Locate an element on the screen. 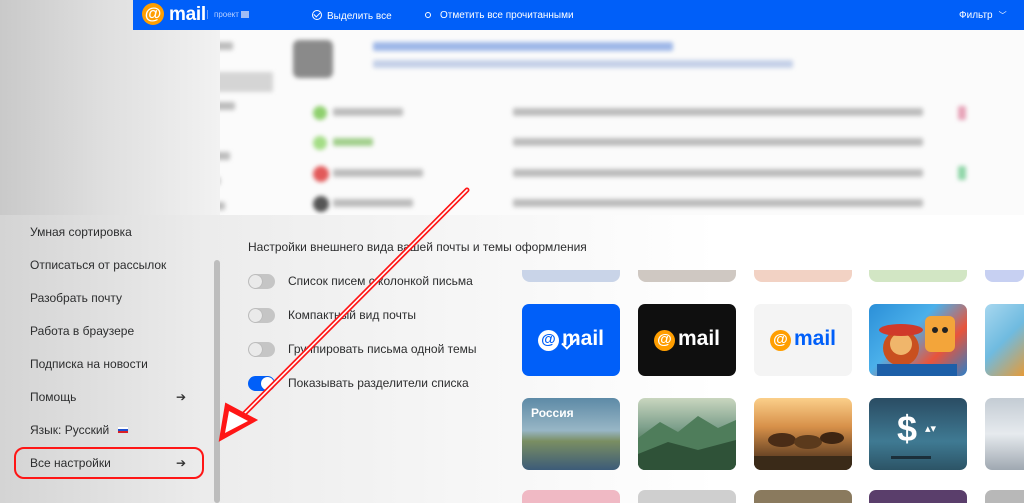 This screenshot has width=1024, height=503. option-label: Группировать письма одной темы is located at coordinates (382, 349).